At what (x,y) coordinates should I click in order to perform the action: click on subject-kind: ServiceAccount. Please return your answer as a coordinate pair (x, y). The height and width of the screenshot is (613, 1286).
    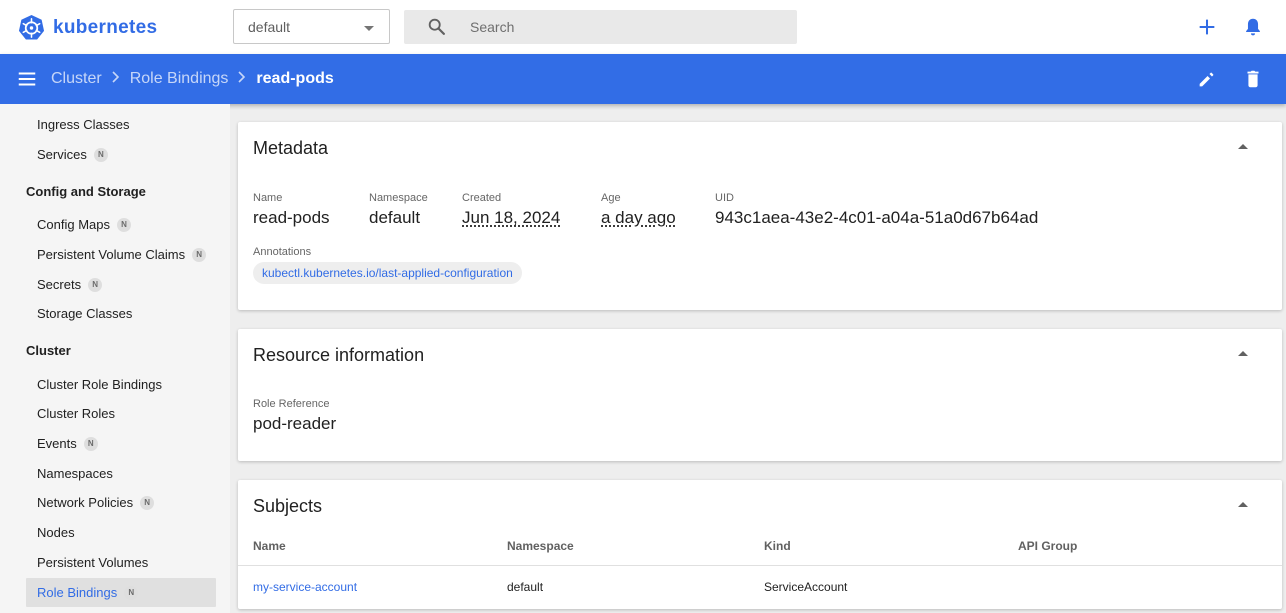
    Looking at the image, I should click on (806, 587).